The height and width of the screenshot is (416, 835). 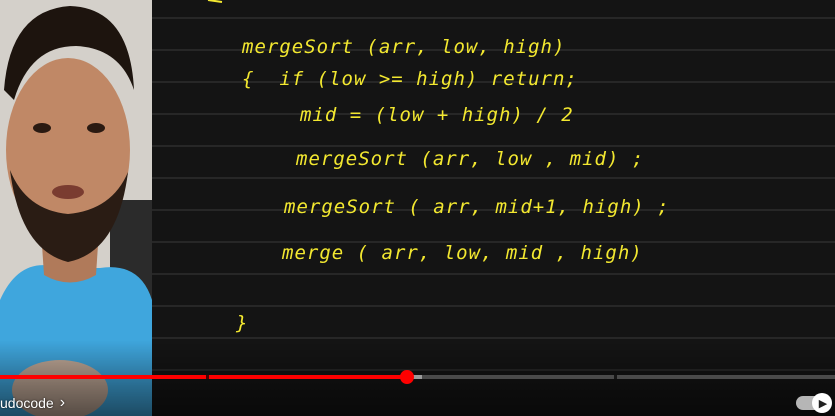 I want to click on autoplay-knob: ▶, so click(x=822, y=403).